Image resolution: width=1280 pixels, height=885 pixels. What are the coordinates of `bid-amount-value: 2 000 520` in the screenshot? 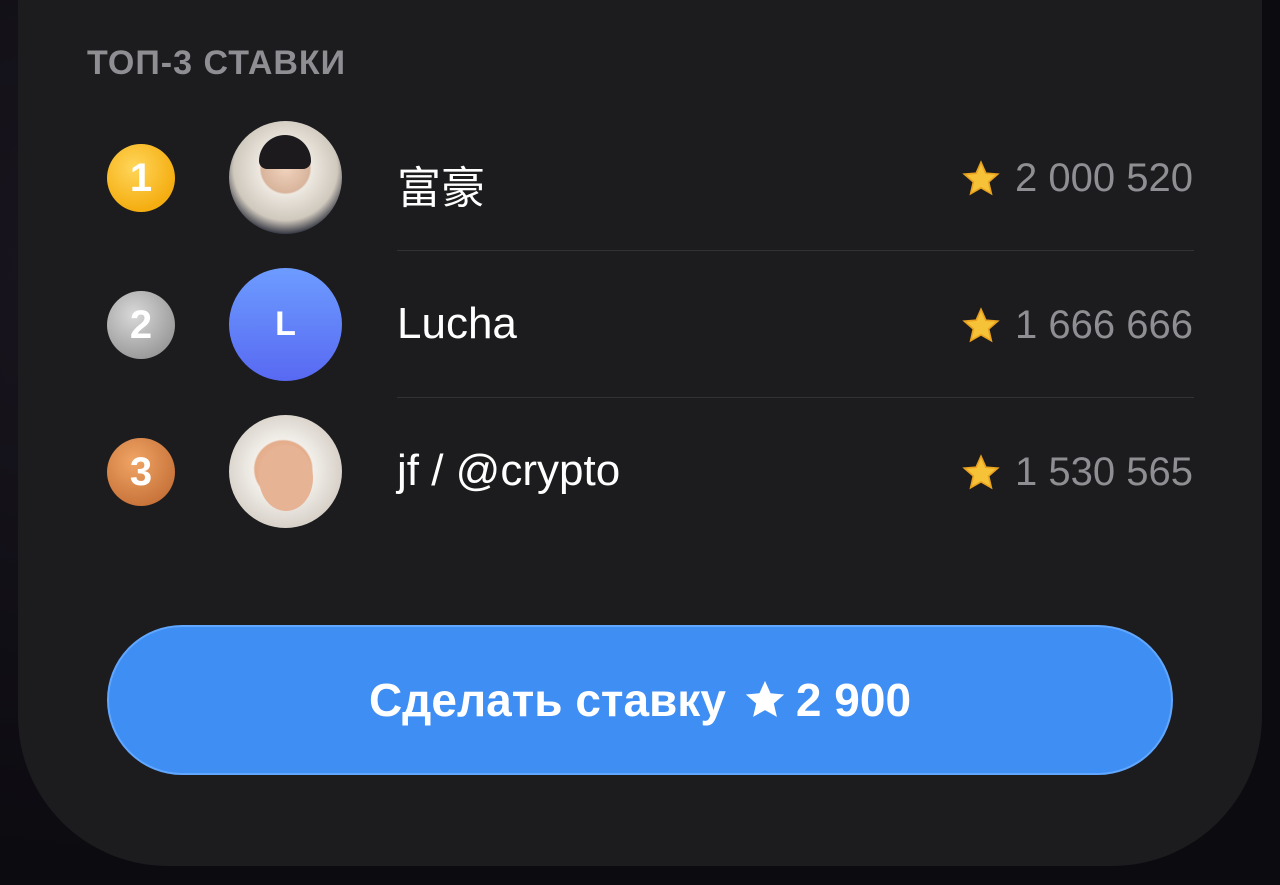 It's located at (1104, 178).